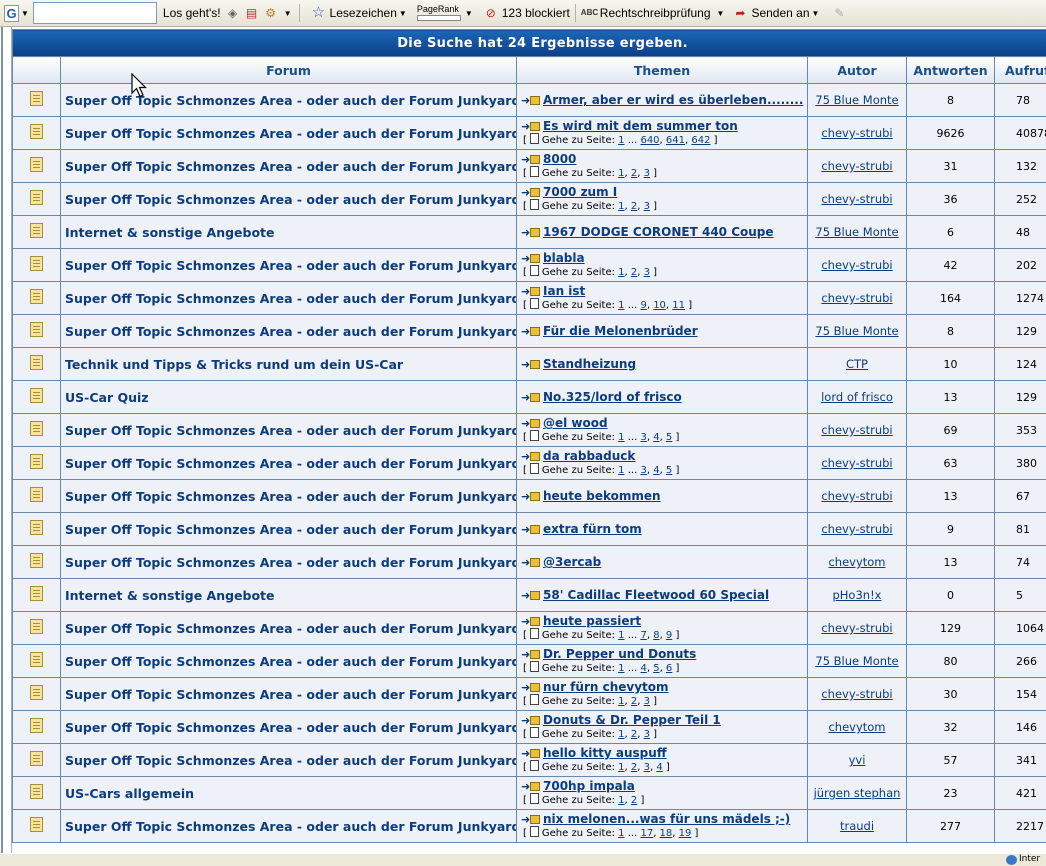  I want to click on bookmarks-button: ☆ Lesezeichen ▼, so click(360, 13).